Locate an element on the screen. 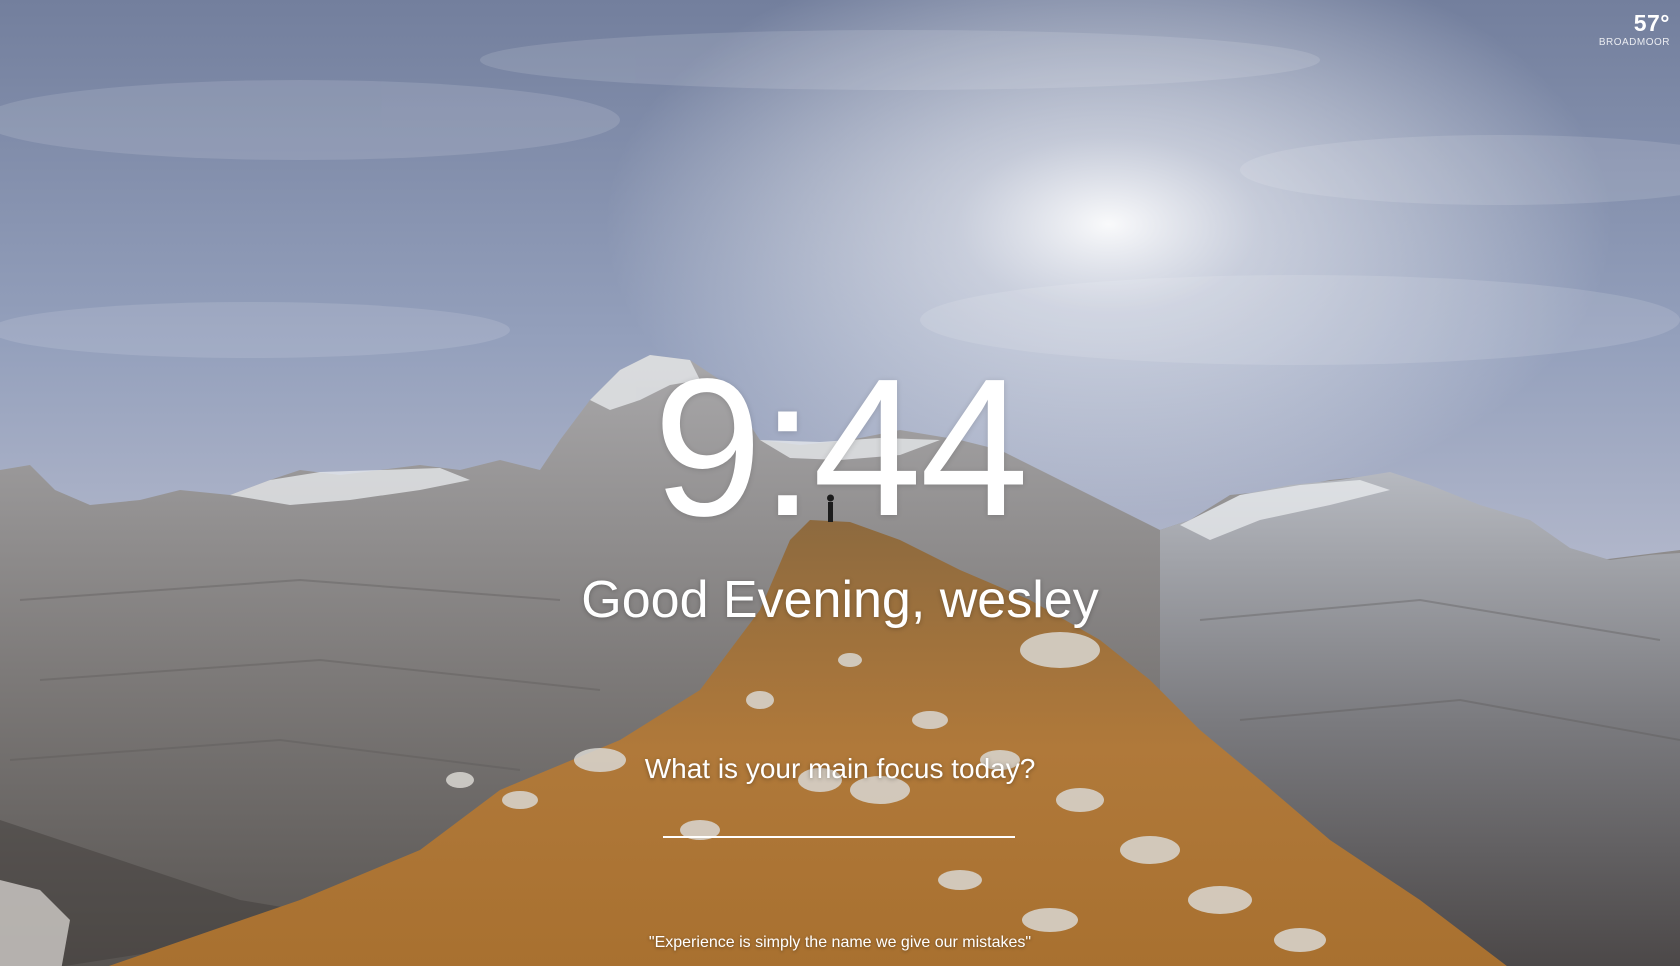 Image resolution: width=1680 pixels, height=976 pixels. weather-widget: 57° BROADMOOR is located at coordinates (1634, 30).